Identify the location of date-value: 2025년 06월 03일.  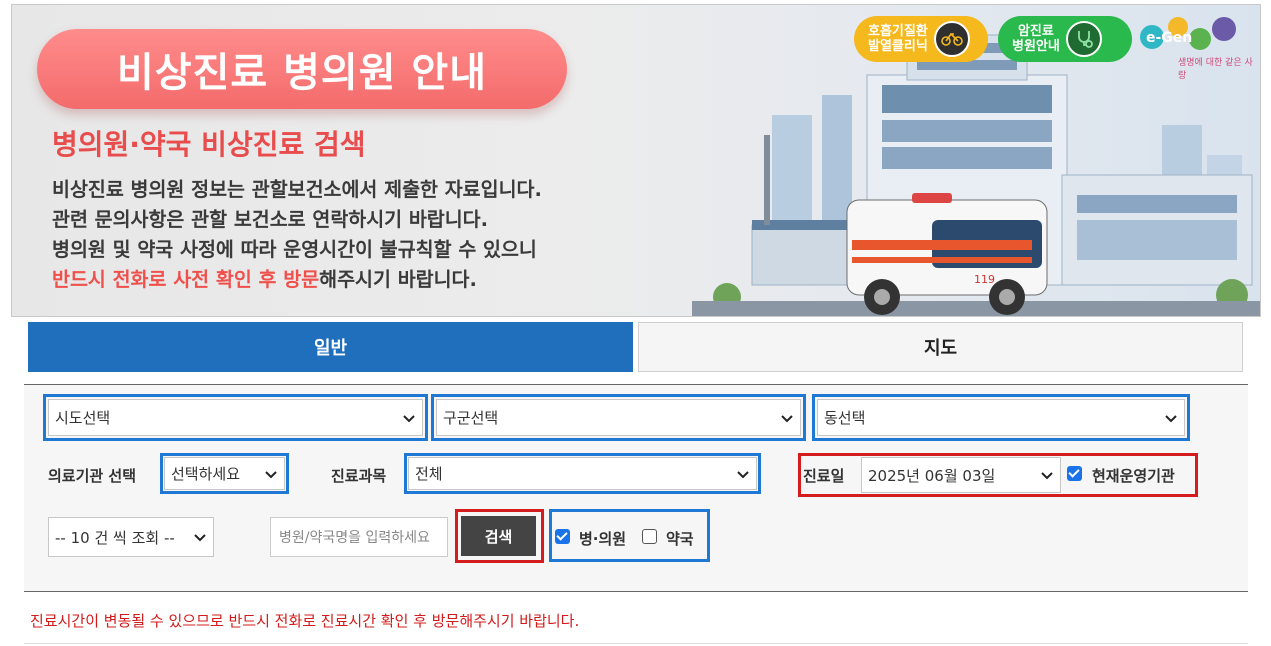
(932, 475).